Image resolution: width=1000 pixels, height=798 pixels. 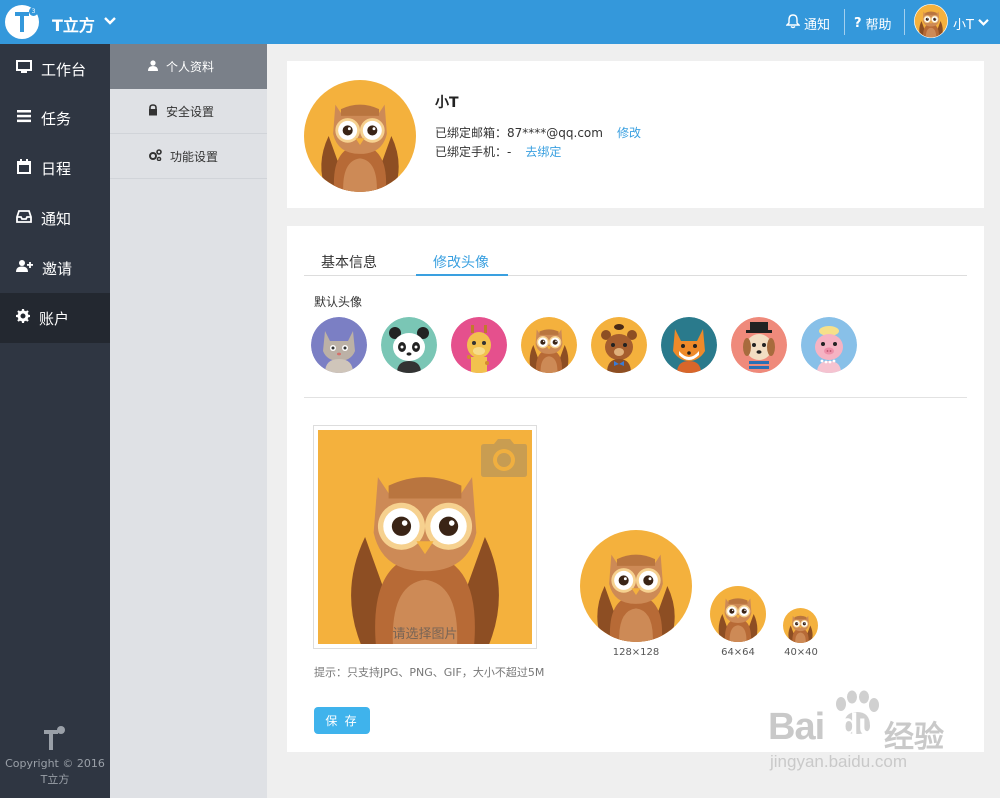 I want to click on sidebar-item-invite: 邀请, so click(x=55, y=268).